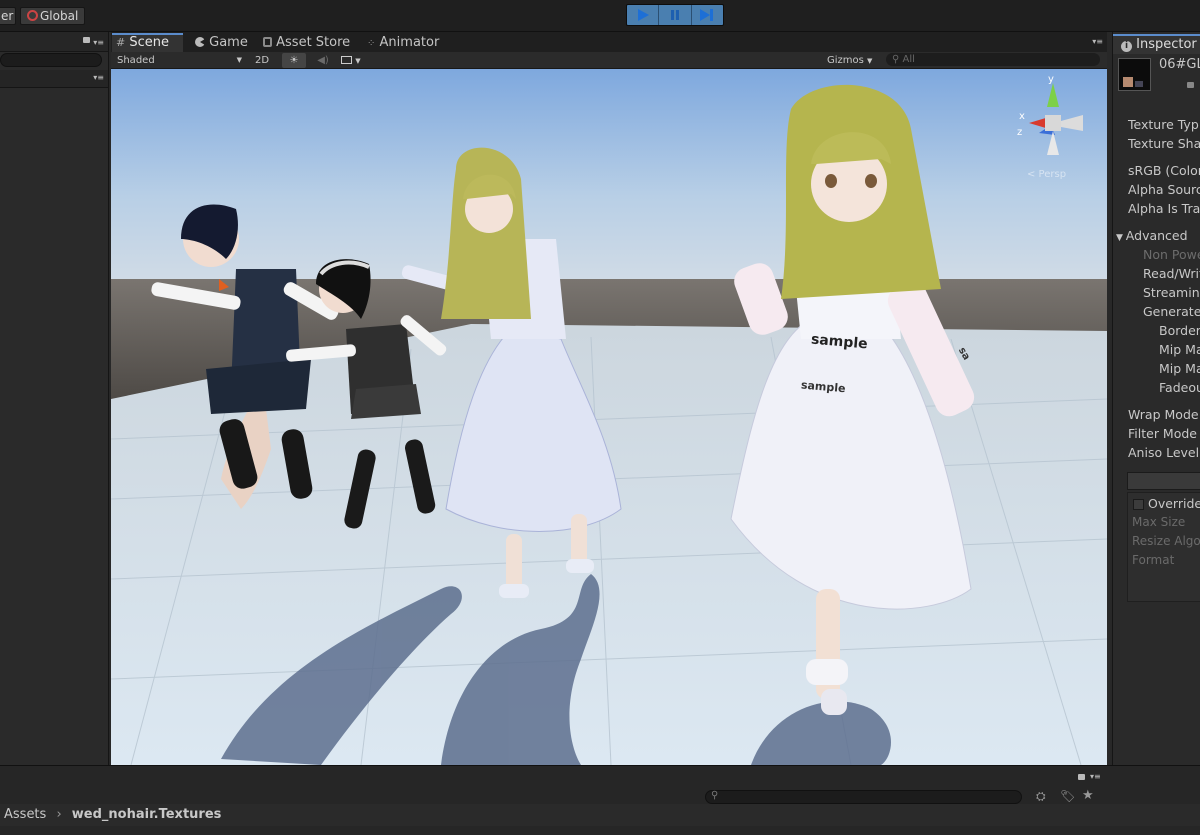 The image size is (1200, 835). I want to click on inspector-row-8: Streaming, so click(1171, 292).